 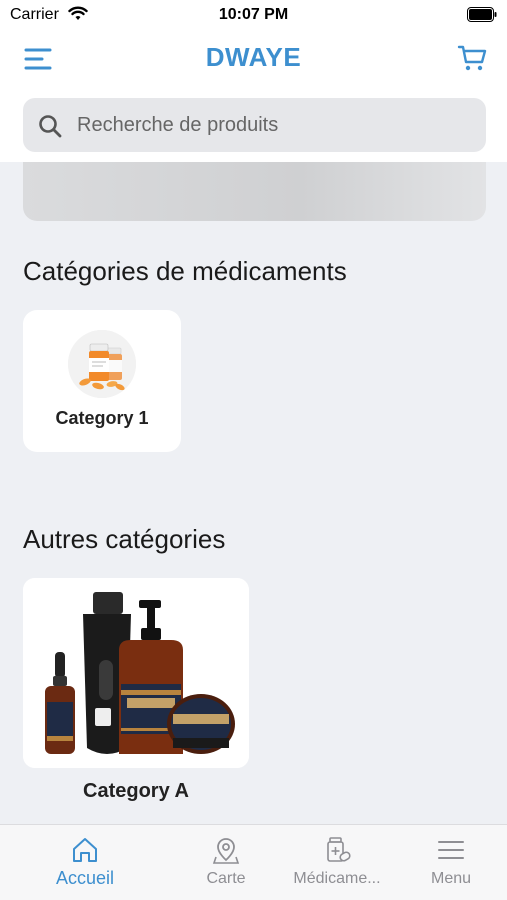 What do you see at coordinates (254, 191) in the screenshot?
I see `promo-banner` at bounding box center [254, 191].